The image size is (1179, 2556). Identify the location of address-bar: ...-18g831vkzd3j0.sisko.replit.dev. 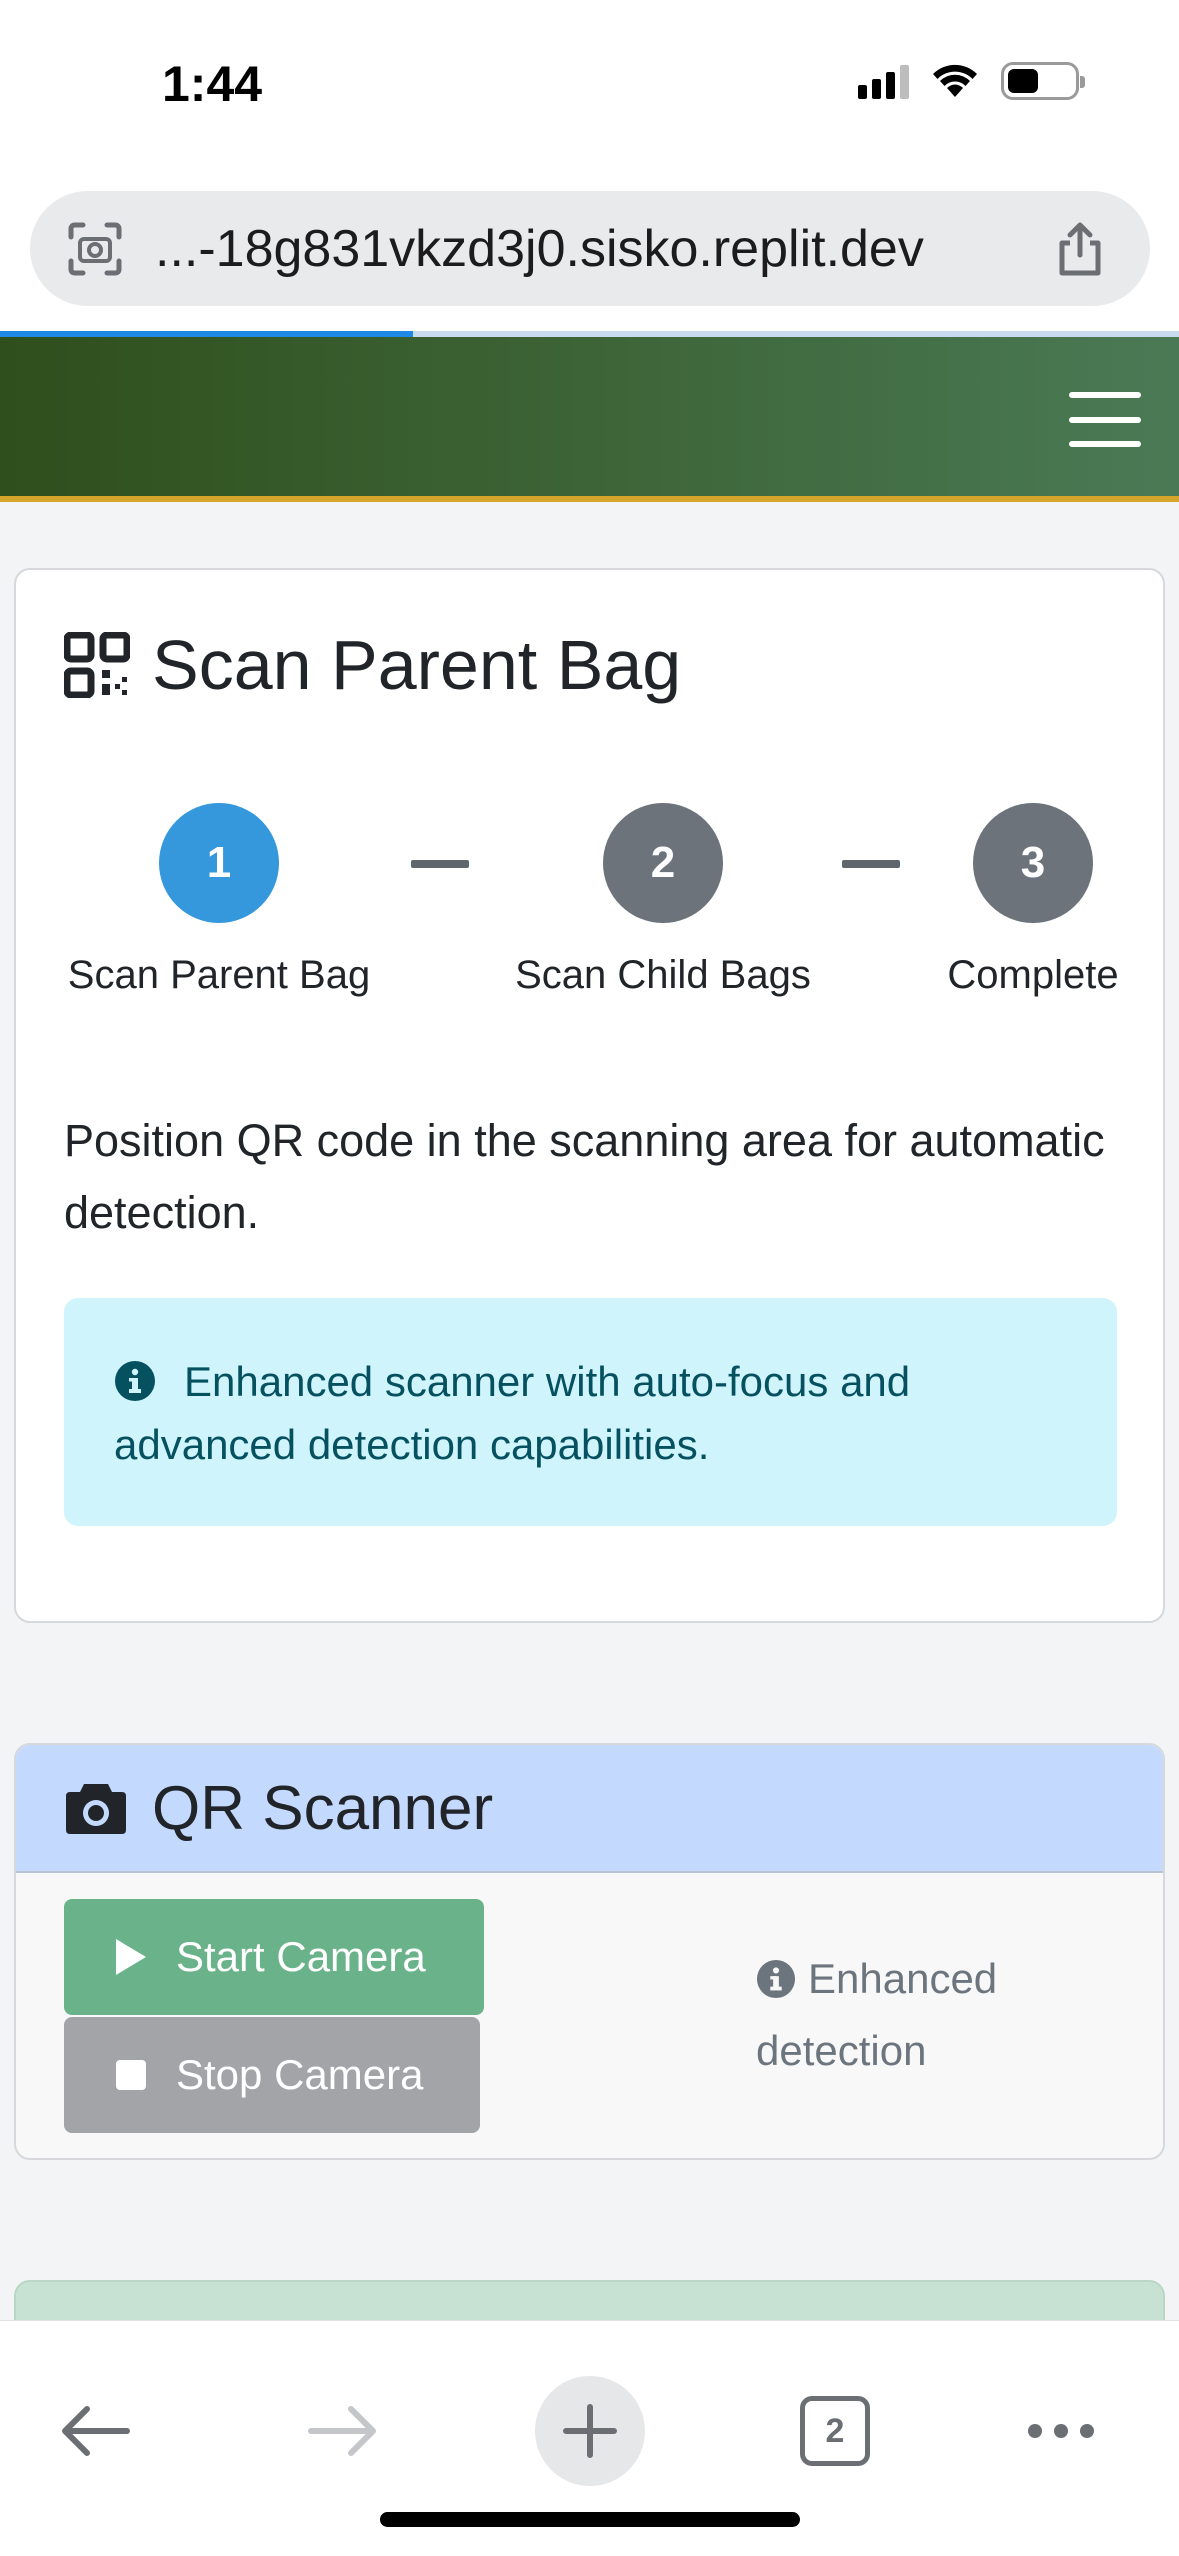
(590, 248).